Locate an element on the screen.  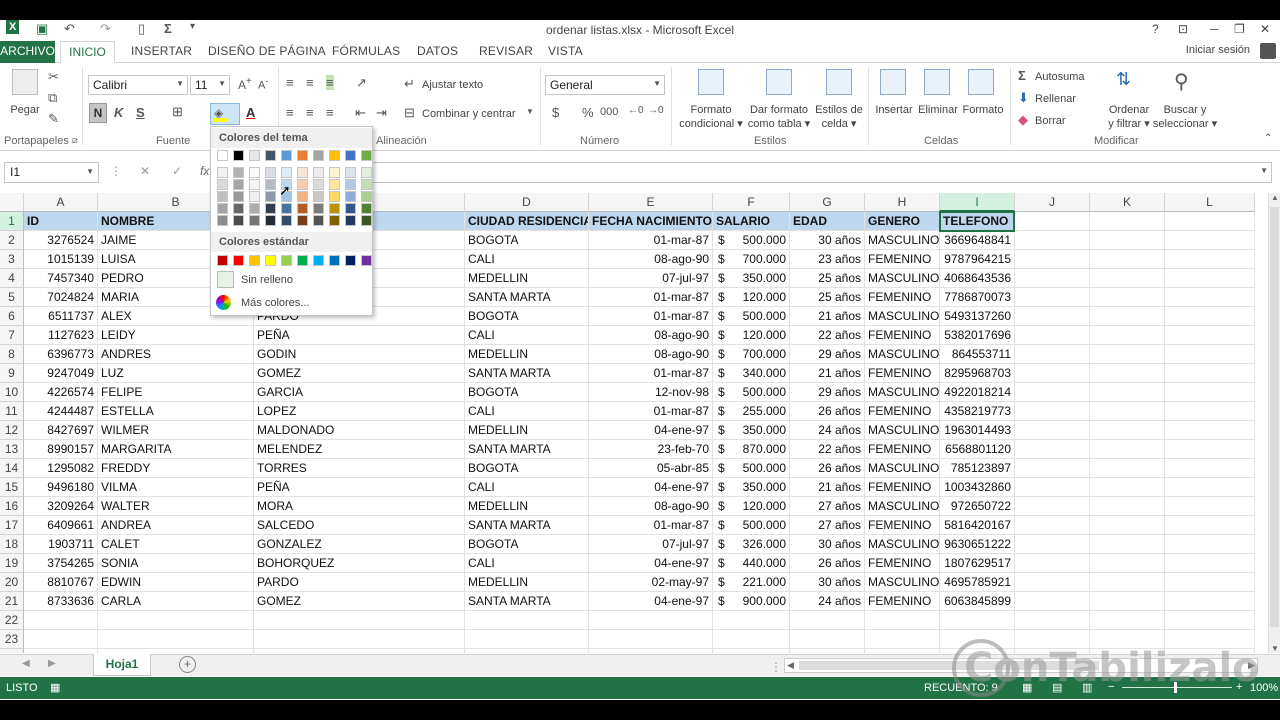
cell-salario: $255.000 is located at coordinates (751, 411).